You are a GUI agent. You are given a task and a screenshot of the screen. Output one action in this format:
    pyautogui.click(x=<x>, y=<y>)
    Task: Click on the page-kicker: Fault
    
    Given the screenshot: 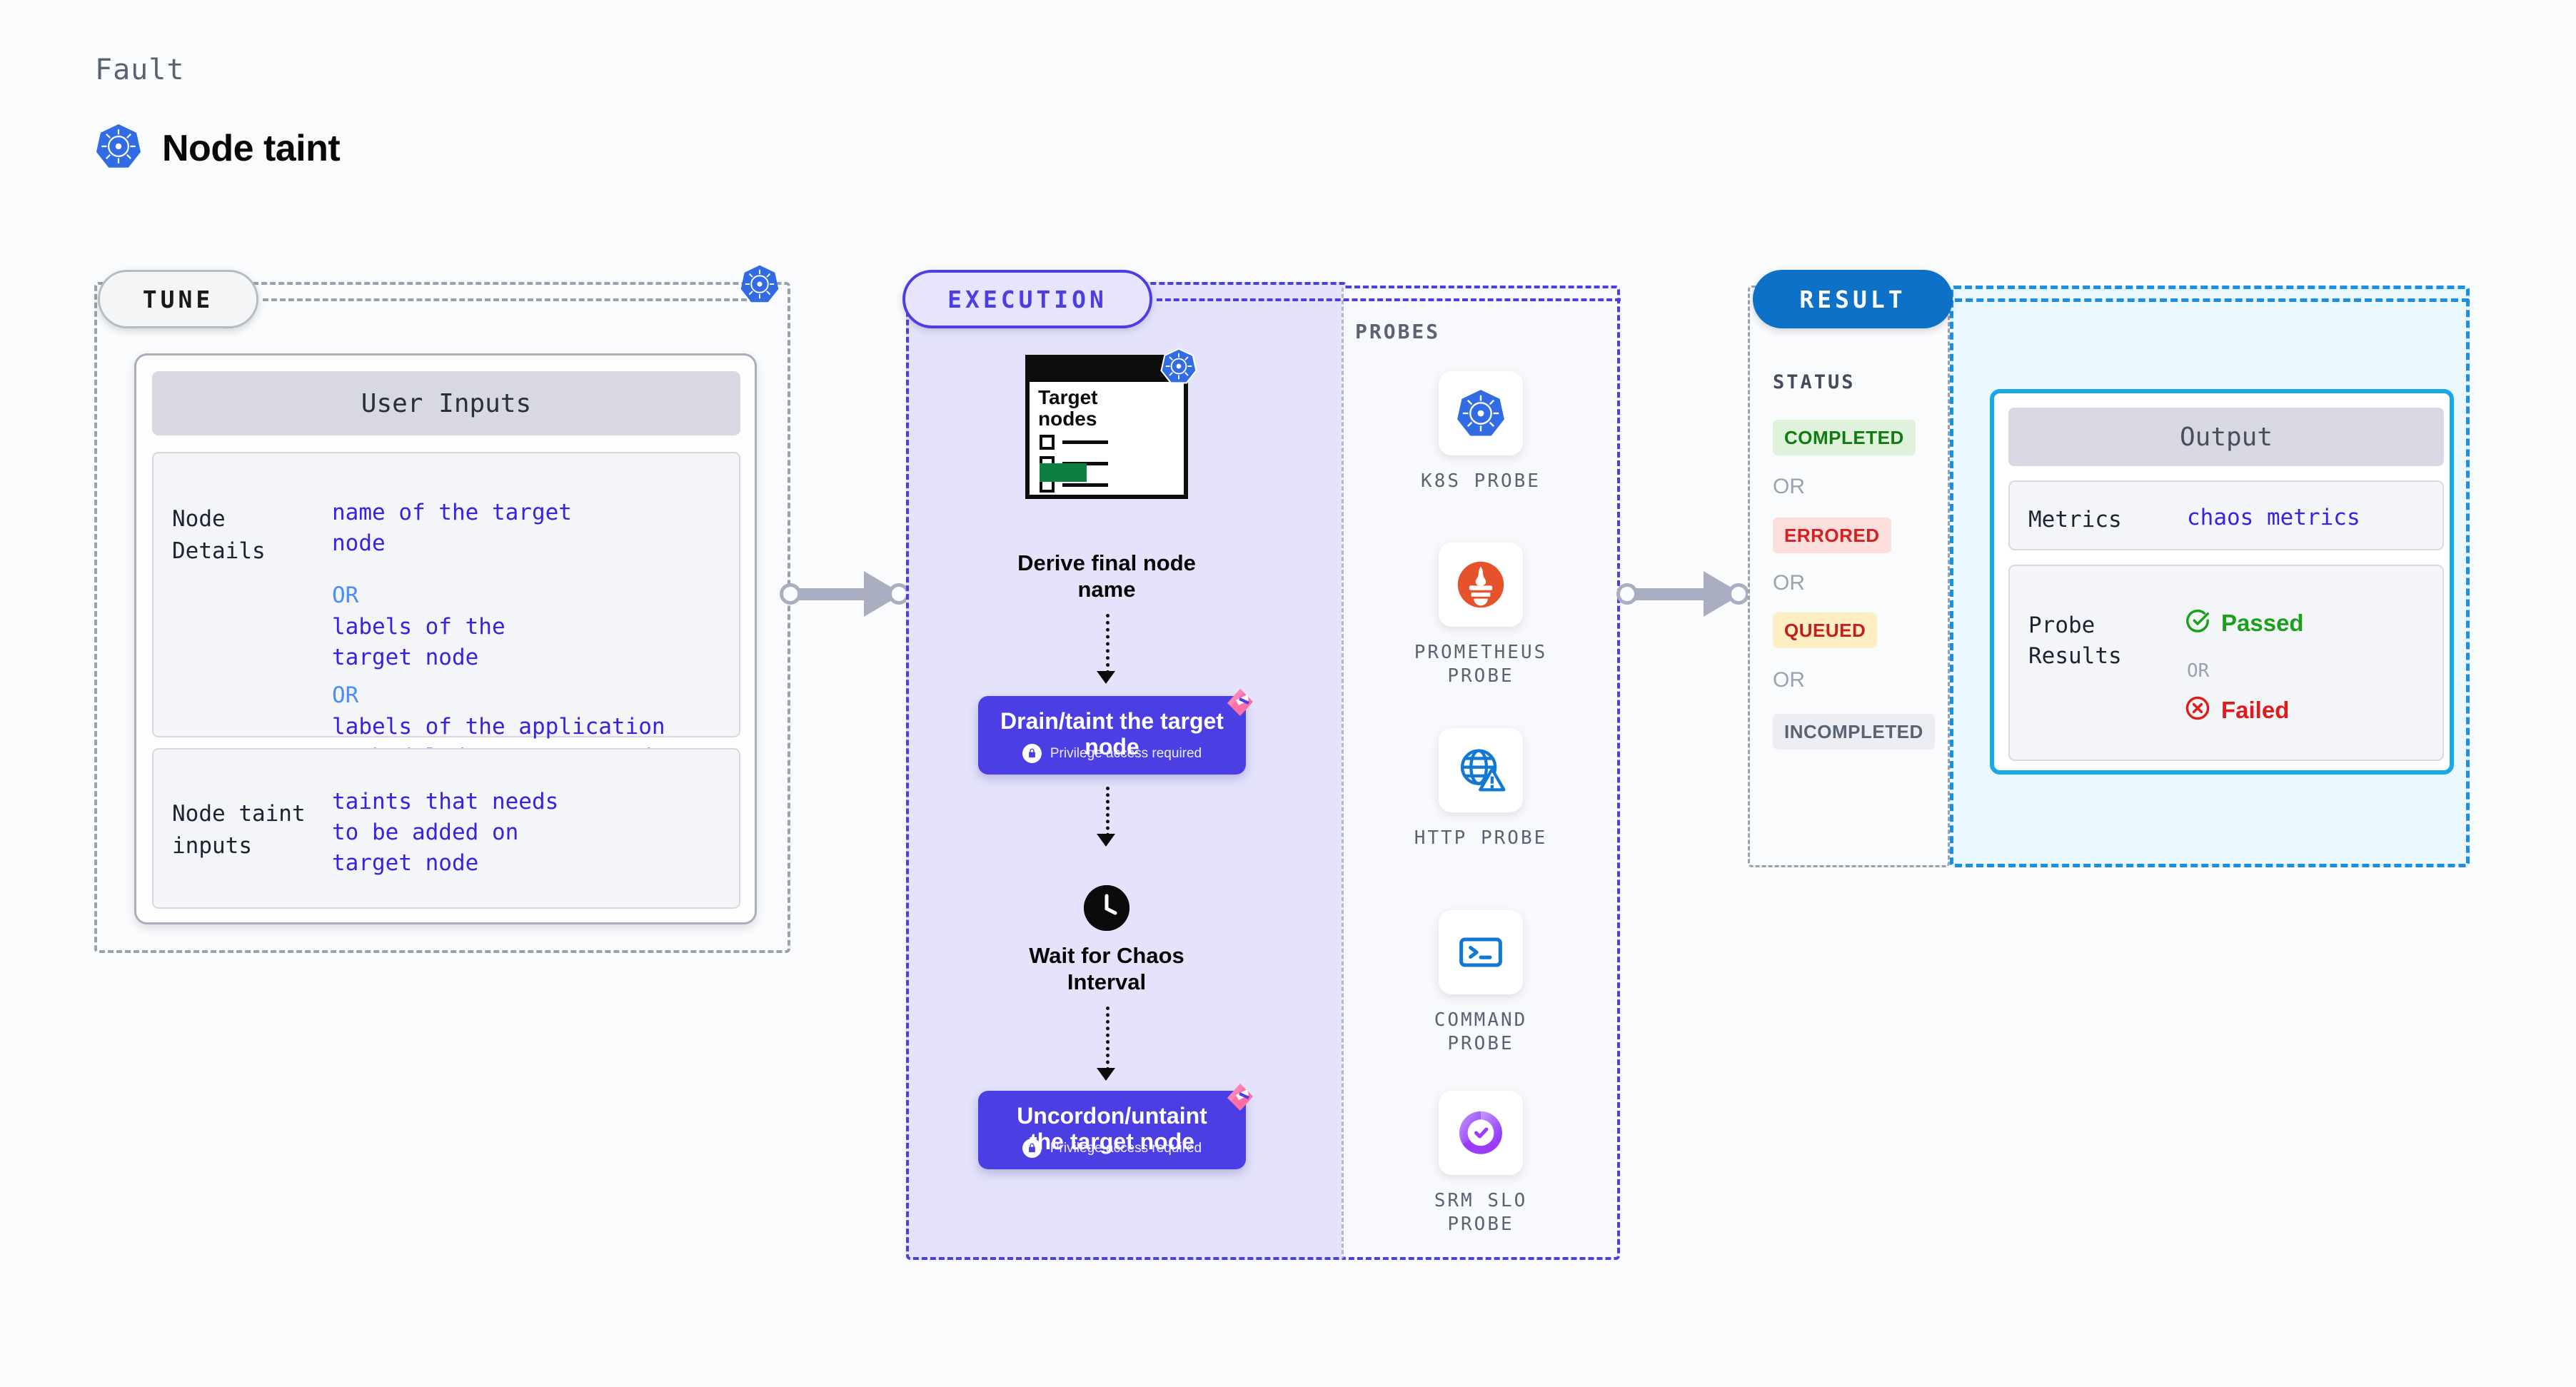 What is the action you would take?
    pyautogui.click(x=140, y=70)
    